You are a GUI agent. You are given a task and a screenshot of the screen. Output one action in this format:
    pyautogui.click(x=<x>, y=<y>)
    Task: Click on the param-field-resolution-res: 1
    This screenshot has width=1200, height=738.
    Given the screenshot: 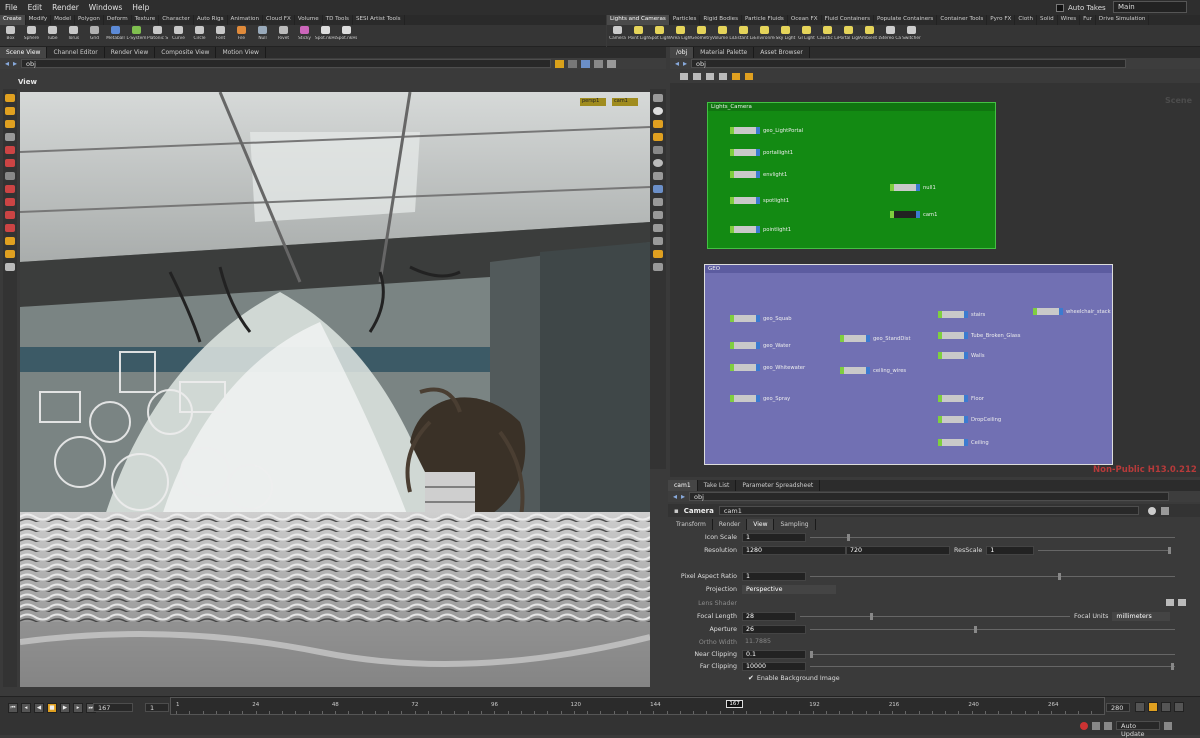 What is the action you would take?
    pyautogui.click(x=1010, y=550)
    